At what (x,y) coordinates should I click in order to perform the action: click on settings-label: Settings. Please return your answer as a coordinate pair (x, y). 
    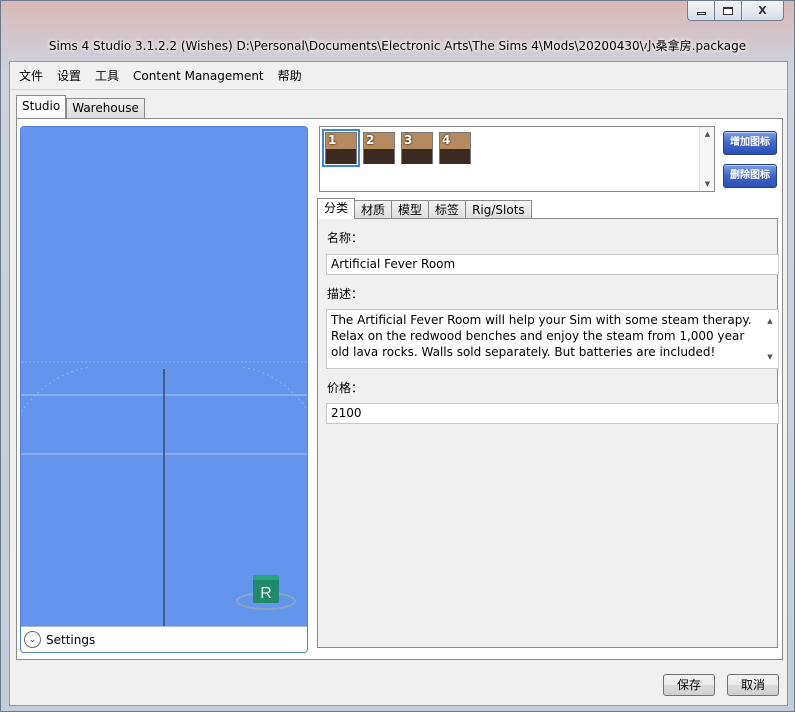
    Looking at the image, I should click on (71, 639).